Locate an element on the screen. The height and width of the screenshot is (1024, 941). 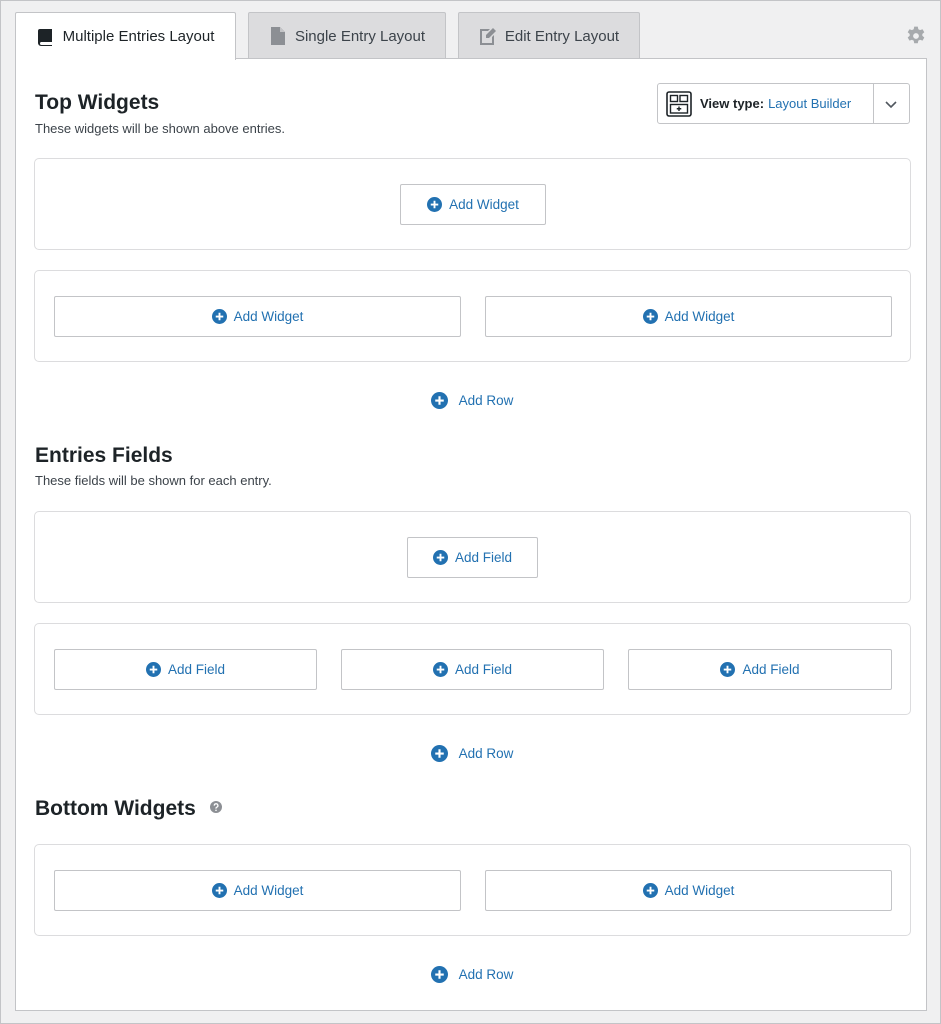
tab-label: Single Entry Layout is located at coordinates (360, 36).